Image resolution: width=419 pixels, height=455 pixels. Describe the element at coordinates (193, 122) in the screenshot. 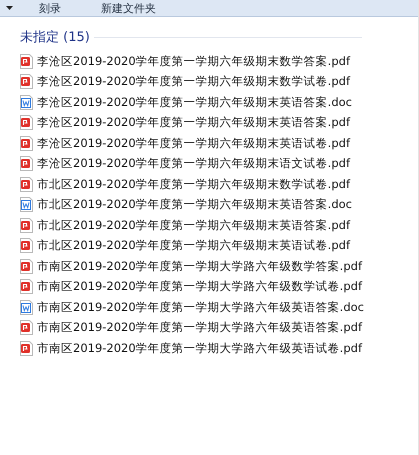

I see `file-name: 李沧区2019-2020学年度第一学期六年级期末英语答案.pdf` at that location.